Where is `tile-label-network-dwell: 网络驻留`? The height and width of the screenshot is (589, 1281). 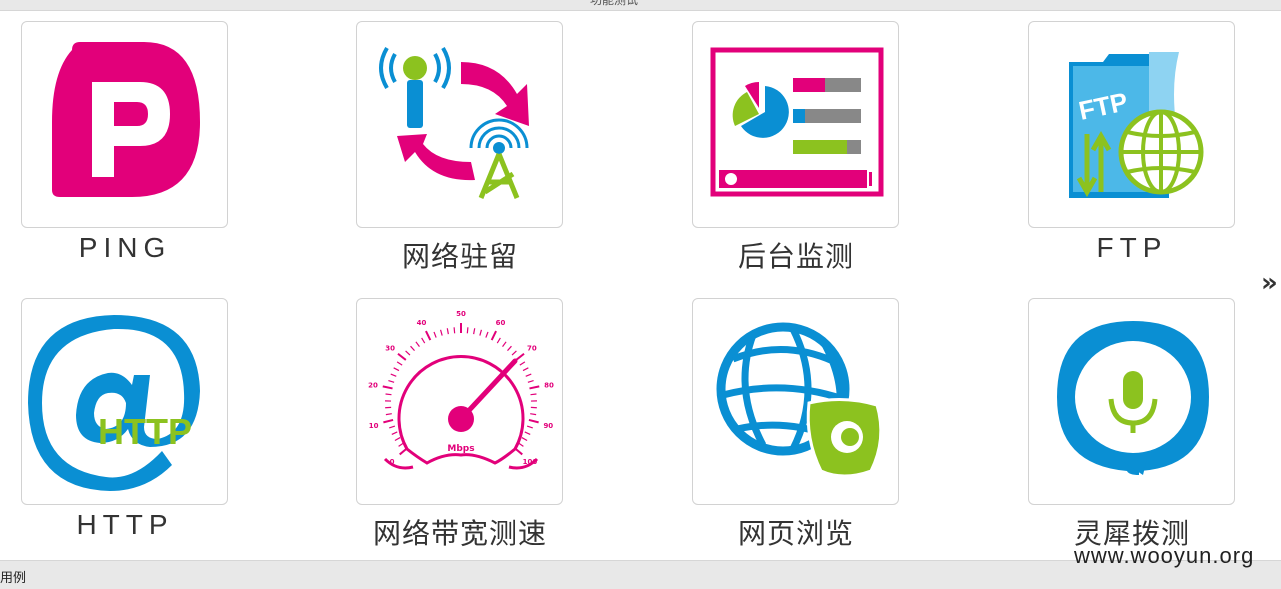
tile-label-network-dwell: 网络驻留 is located at coordinates (460, 255).